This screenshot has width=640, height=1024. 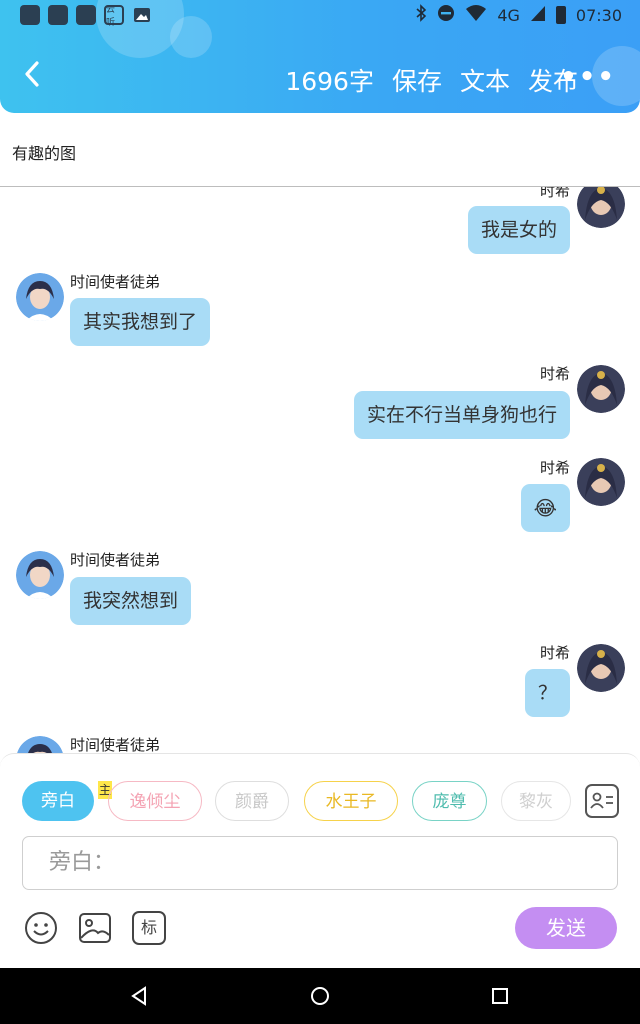 I want to click on word-count: 1696字, so click(x=329, y=81).